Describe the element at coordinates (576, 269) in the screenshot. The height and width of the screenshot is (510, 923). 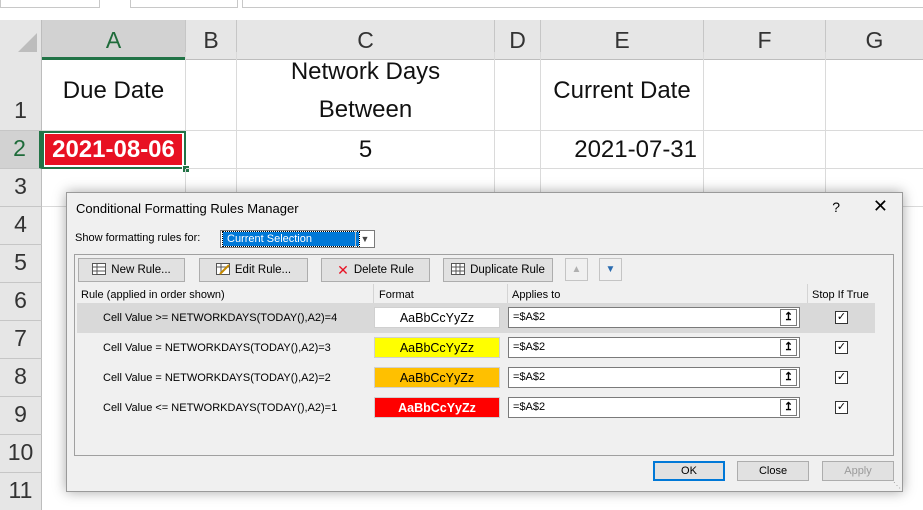
I see `move-up-icon: ▲` at that location.